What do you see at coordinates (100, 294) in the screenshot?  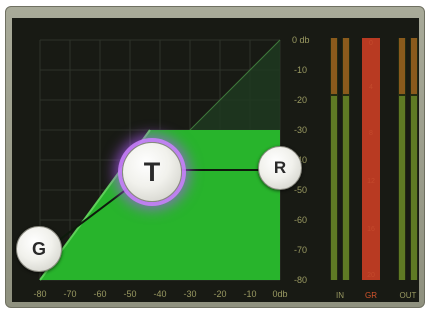 I see `x-tick-label: -60` at bounding box center [100, 294].